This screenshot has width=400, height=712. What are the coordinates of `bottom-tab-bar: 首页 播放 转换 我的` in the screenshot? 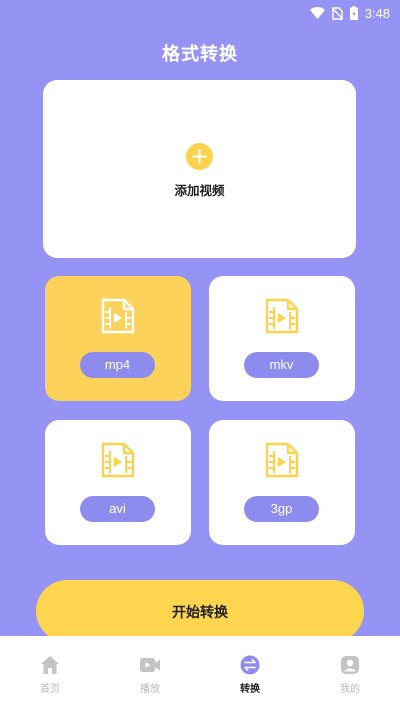 It's located at (200, 674).